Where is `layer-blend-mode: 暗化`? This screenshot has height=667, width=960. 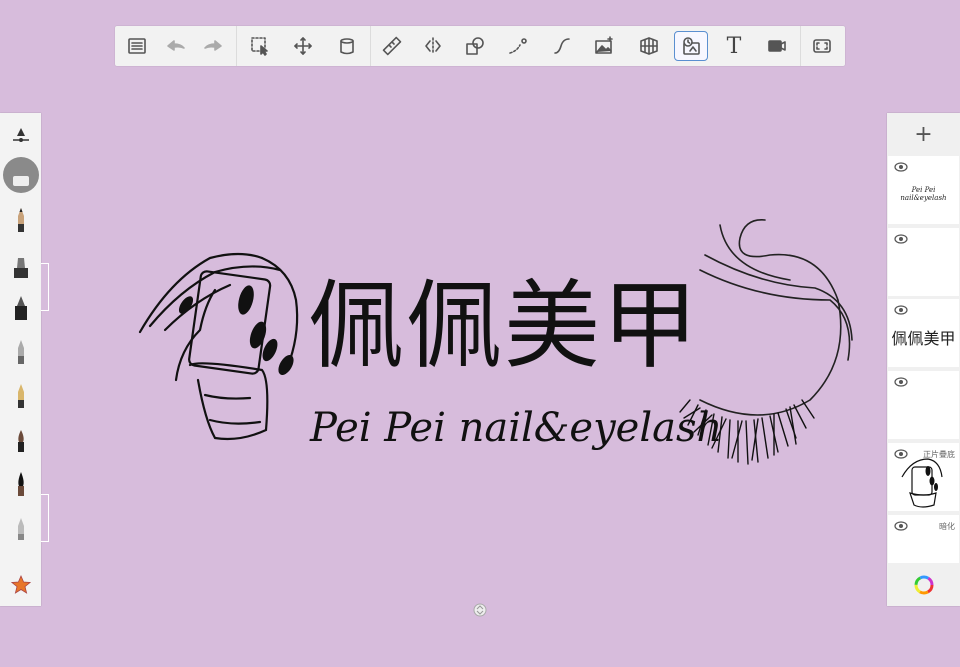 layer-blend-mode: 暗化 is located at coordinates (947, 526).